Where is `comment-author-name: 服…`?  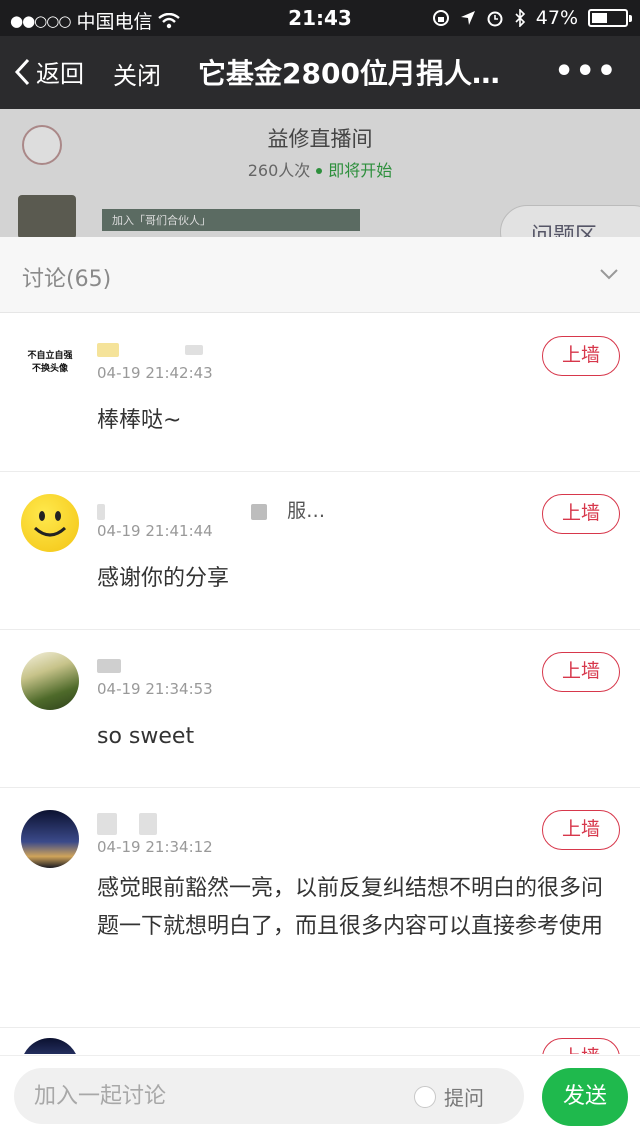
comment-author-name: 服… is located at coordinates (306, 511).